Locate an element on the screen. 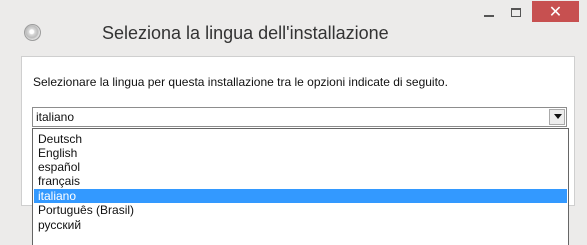 This screenshot has width=587, height=245. close-button: ✕ is located at coordinates (555, 11).